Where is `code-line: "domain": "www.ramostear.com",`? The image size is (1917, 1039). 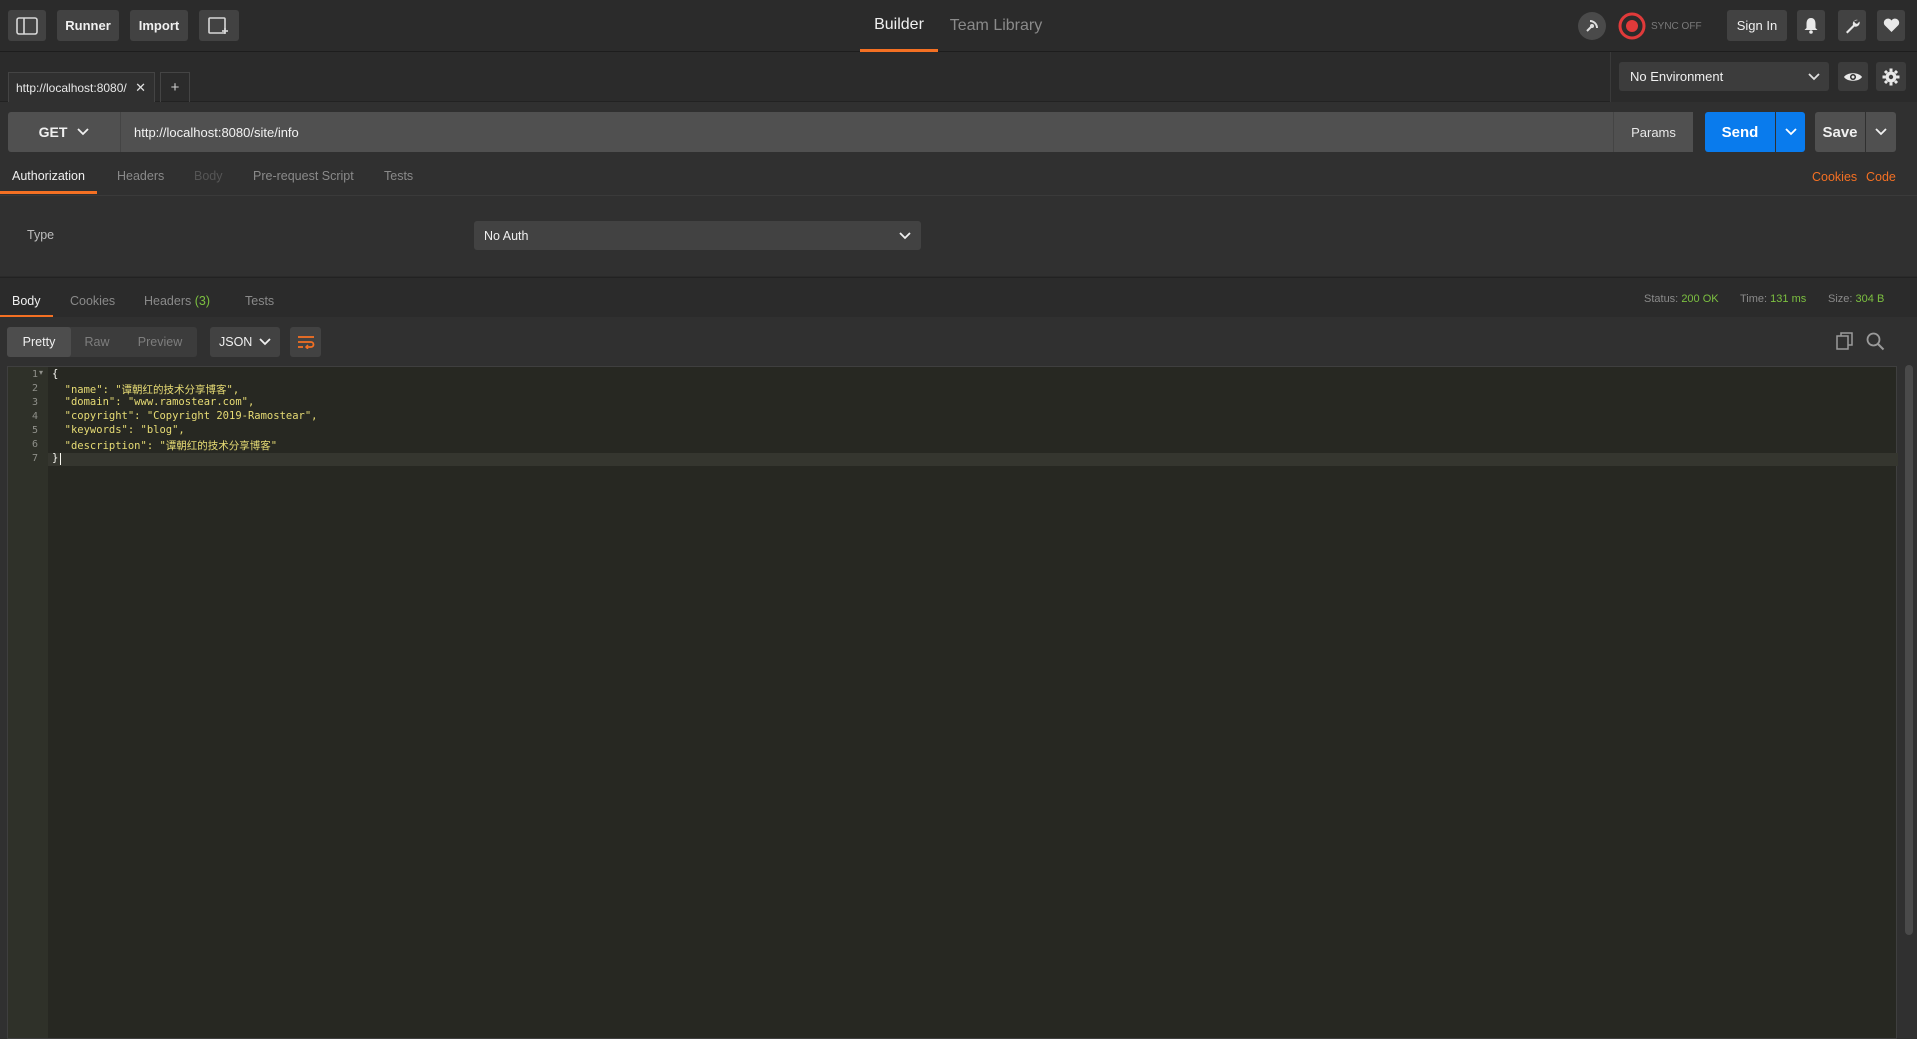
code-line: "domain": "www.ramostear.com", is located at coordinates (153, 402).